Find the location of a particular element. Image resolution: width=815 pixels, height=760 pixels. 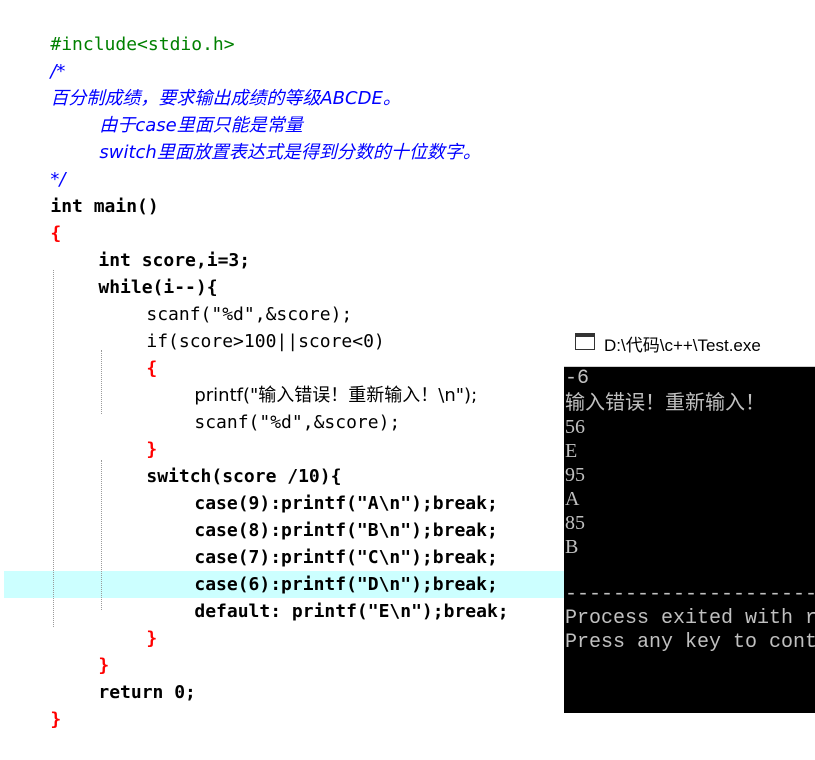

code-line-24: } is located at coordinates (82, 650).